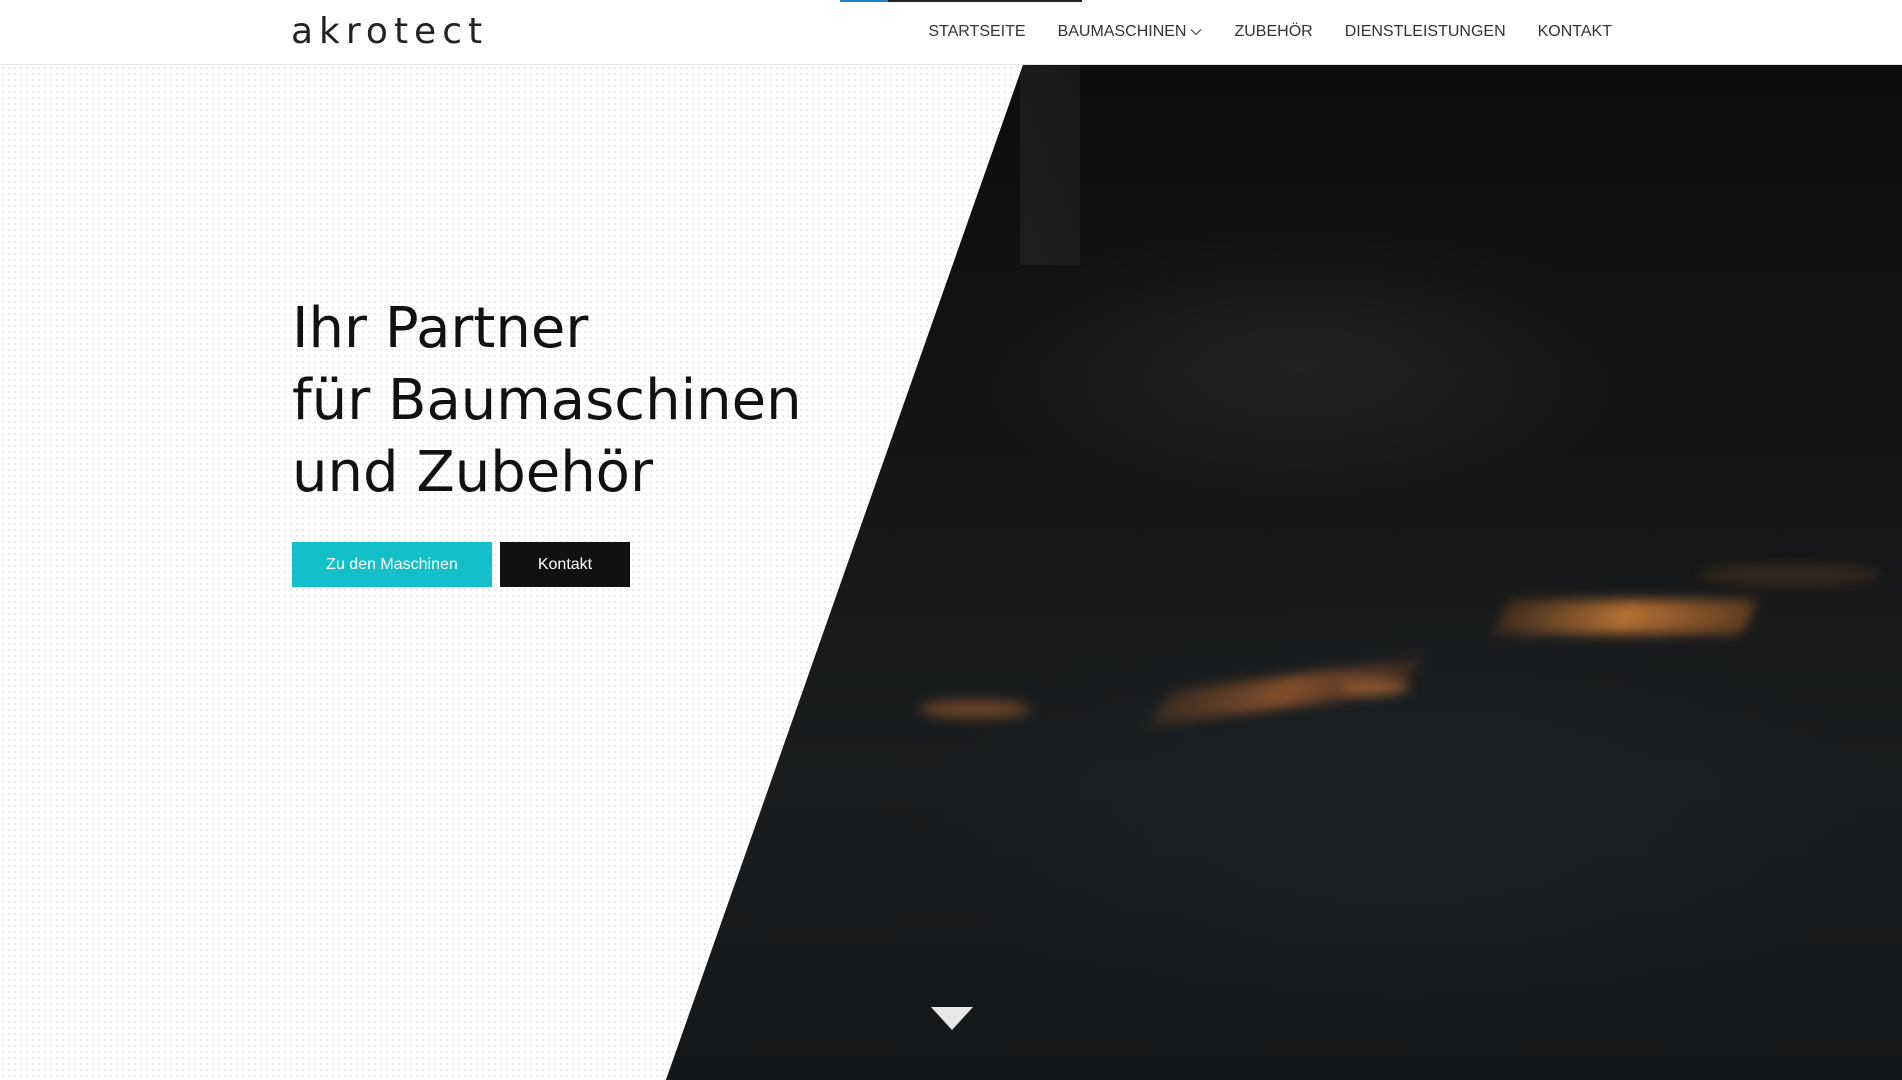  What do you see at coordinates (864, 1) in the screenshot?
I see `nav-active-indicator-accent` at bounding box center [864, 1].